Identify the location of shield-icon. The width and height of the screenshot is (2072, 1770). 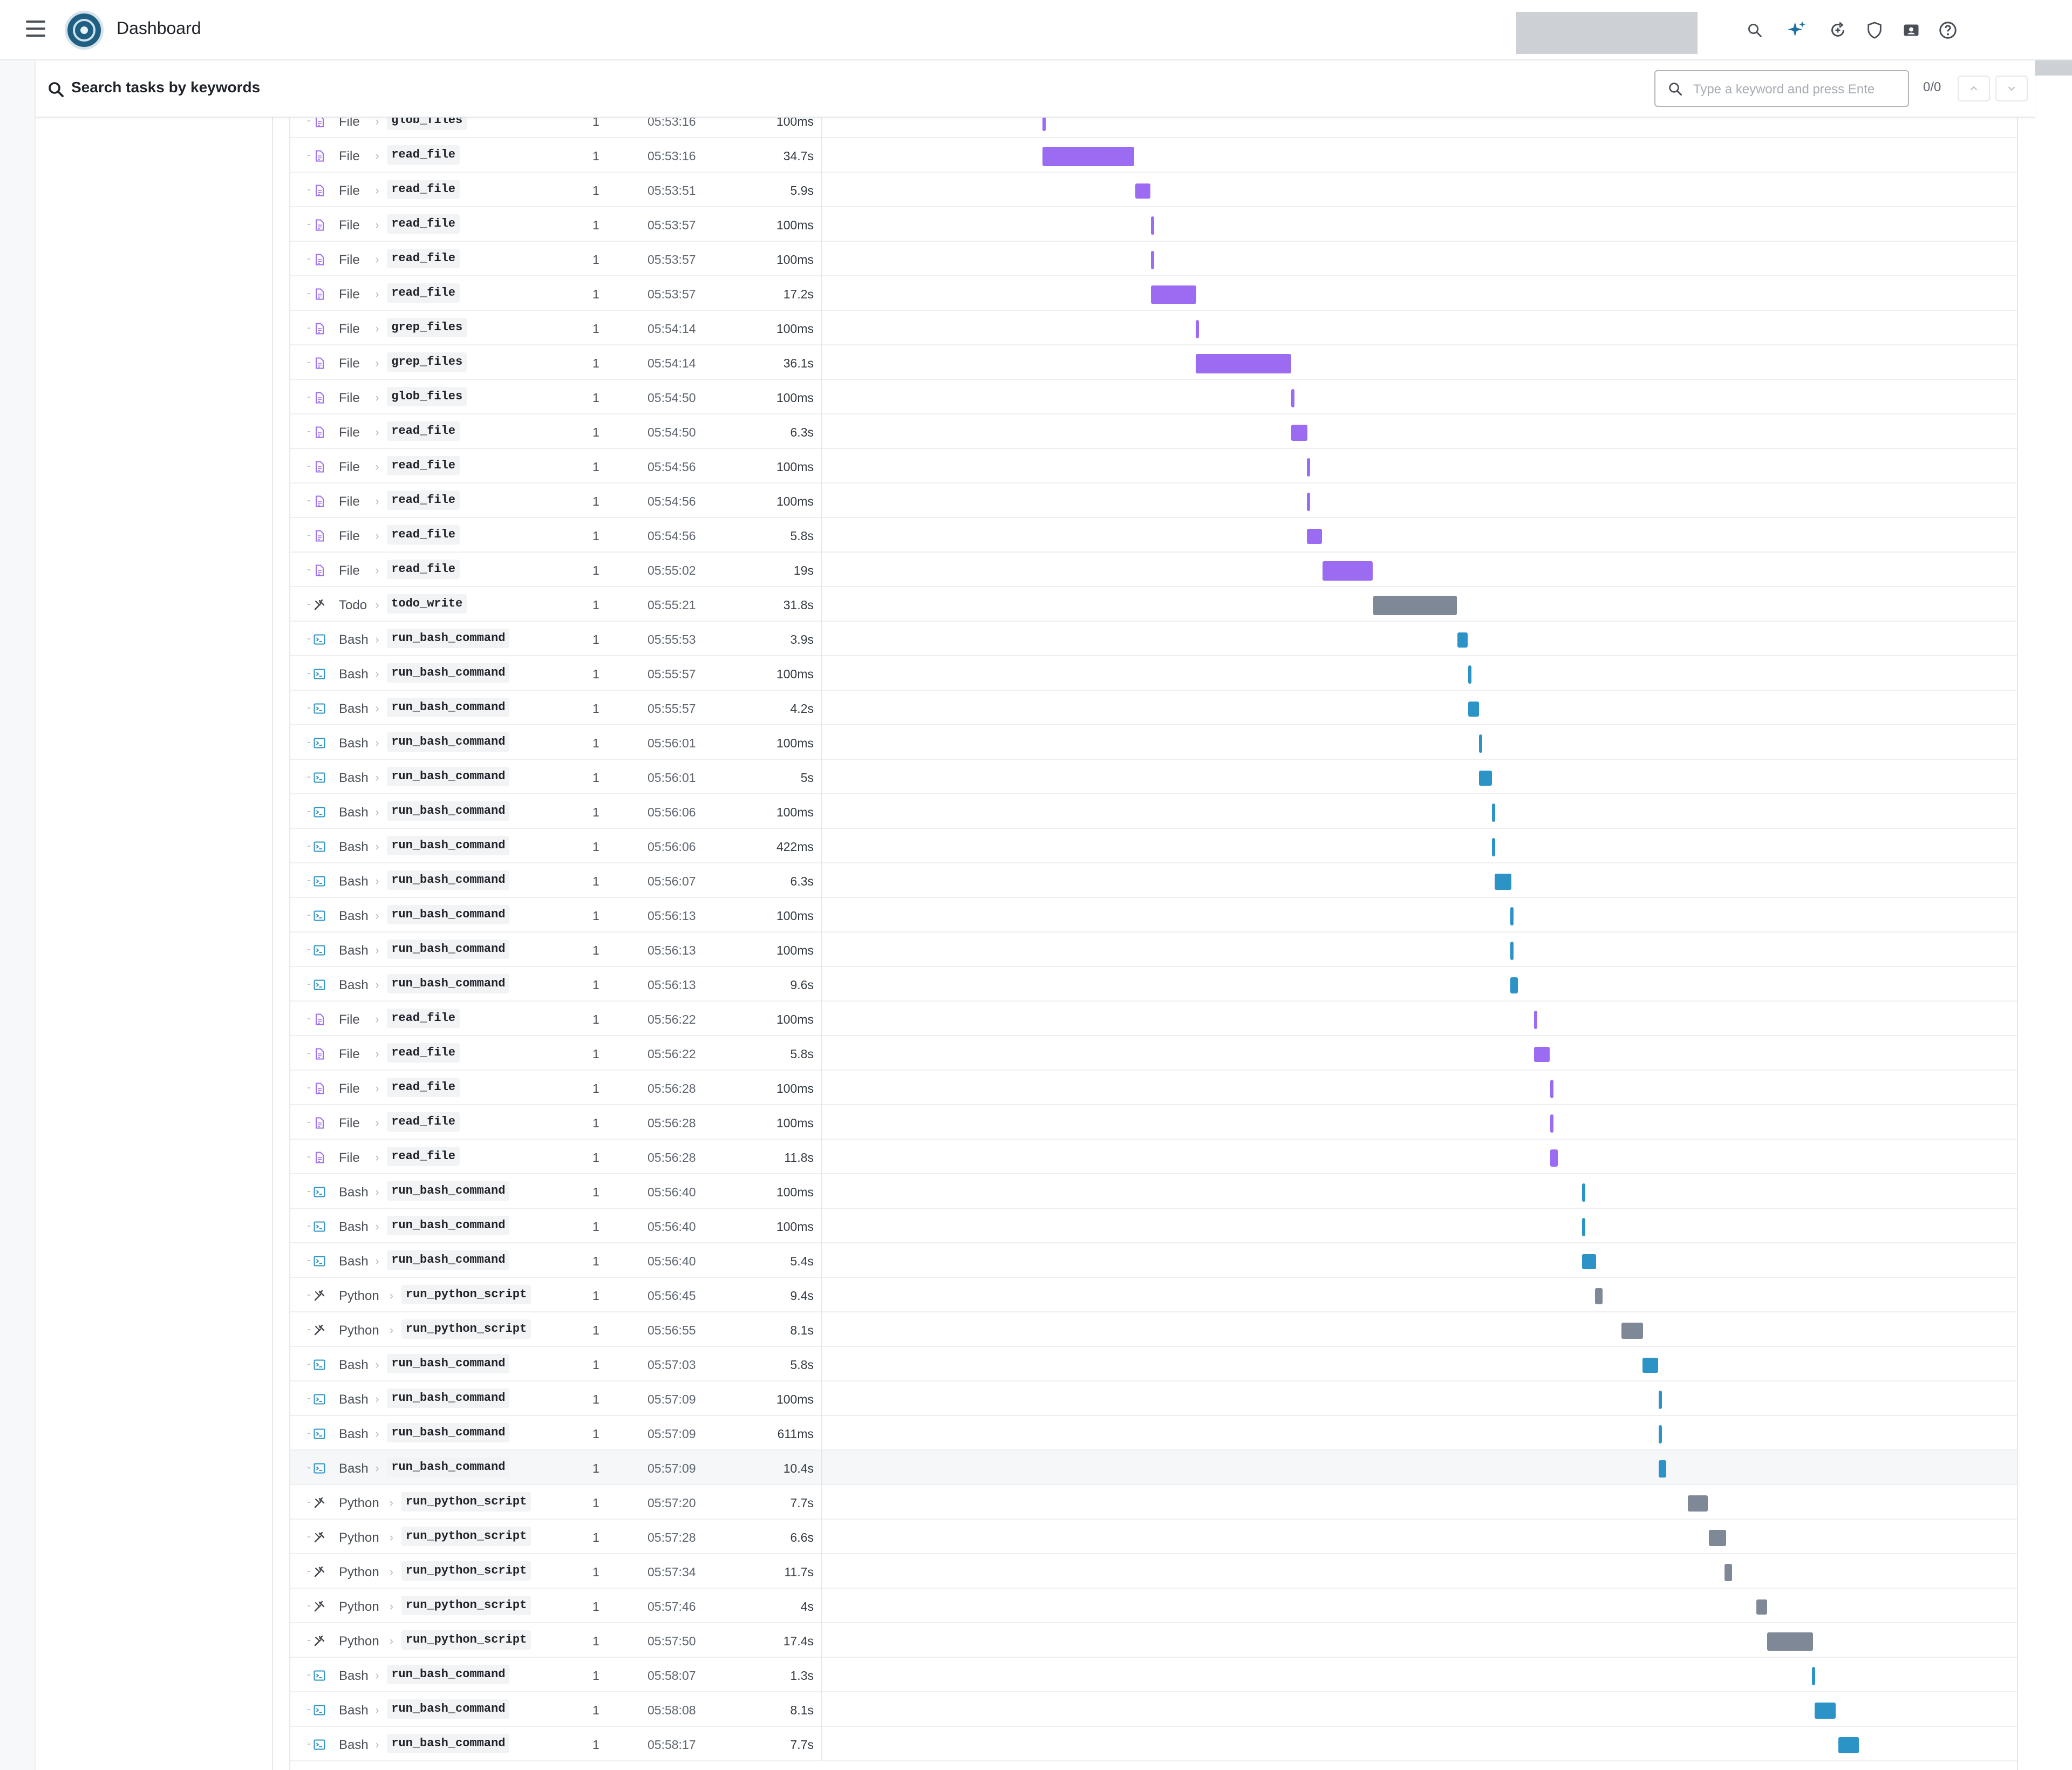
(1874, 30).